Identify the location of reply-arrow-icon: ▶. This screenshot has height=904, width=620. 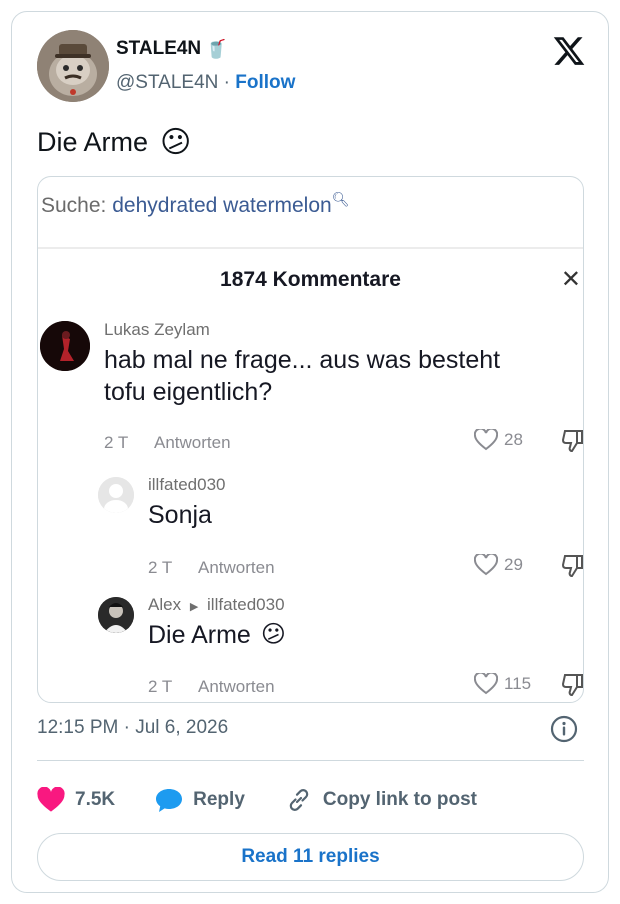
(194, 607).